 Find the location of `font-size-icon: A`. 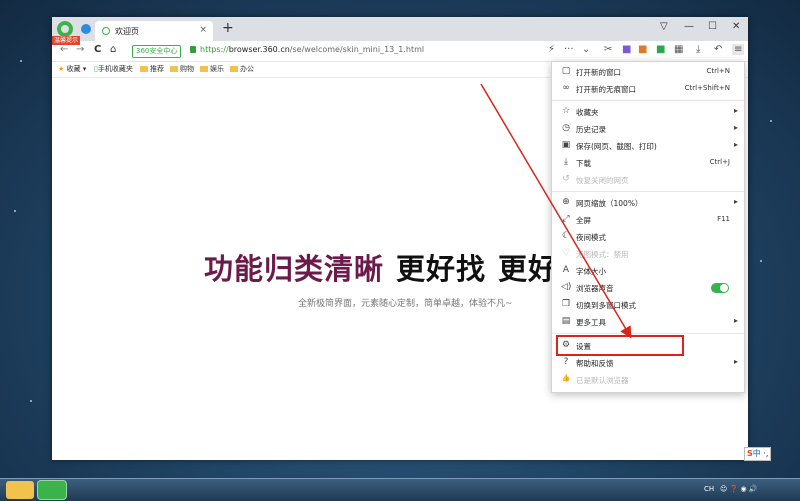

font-size-icon: A is located at coordinates (566, 270).